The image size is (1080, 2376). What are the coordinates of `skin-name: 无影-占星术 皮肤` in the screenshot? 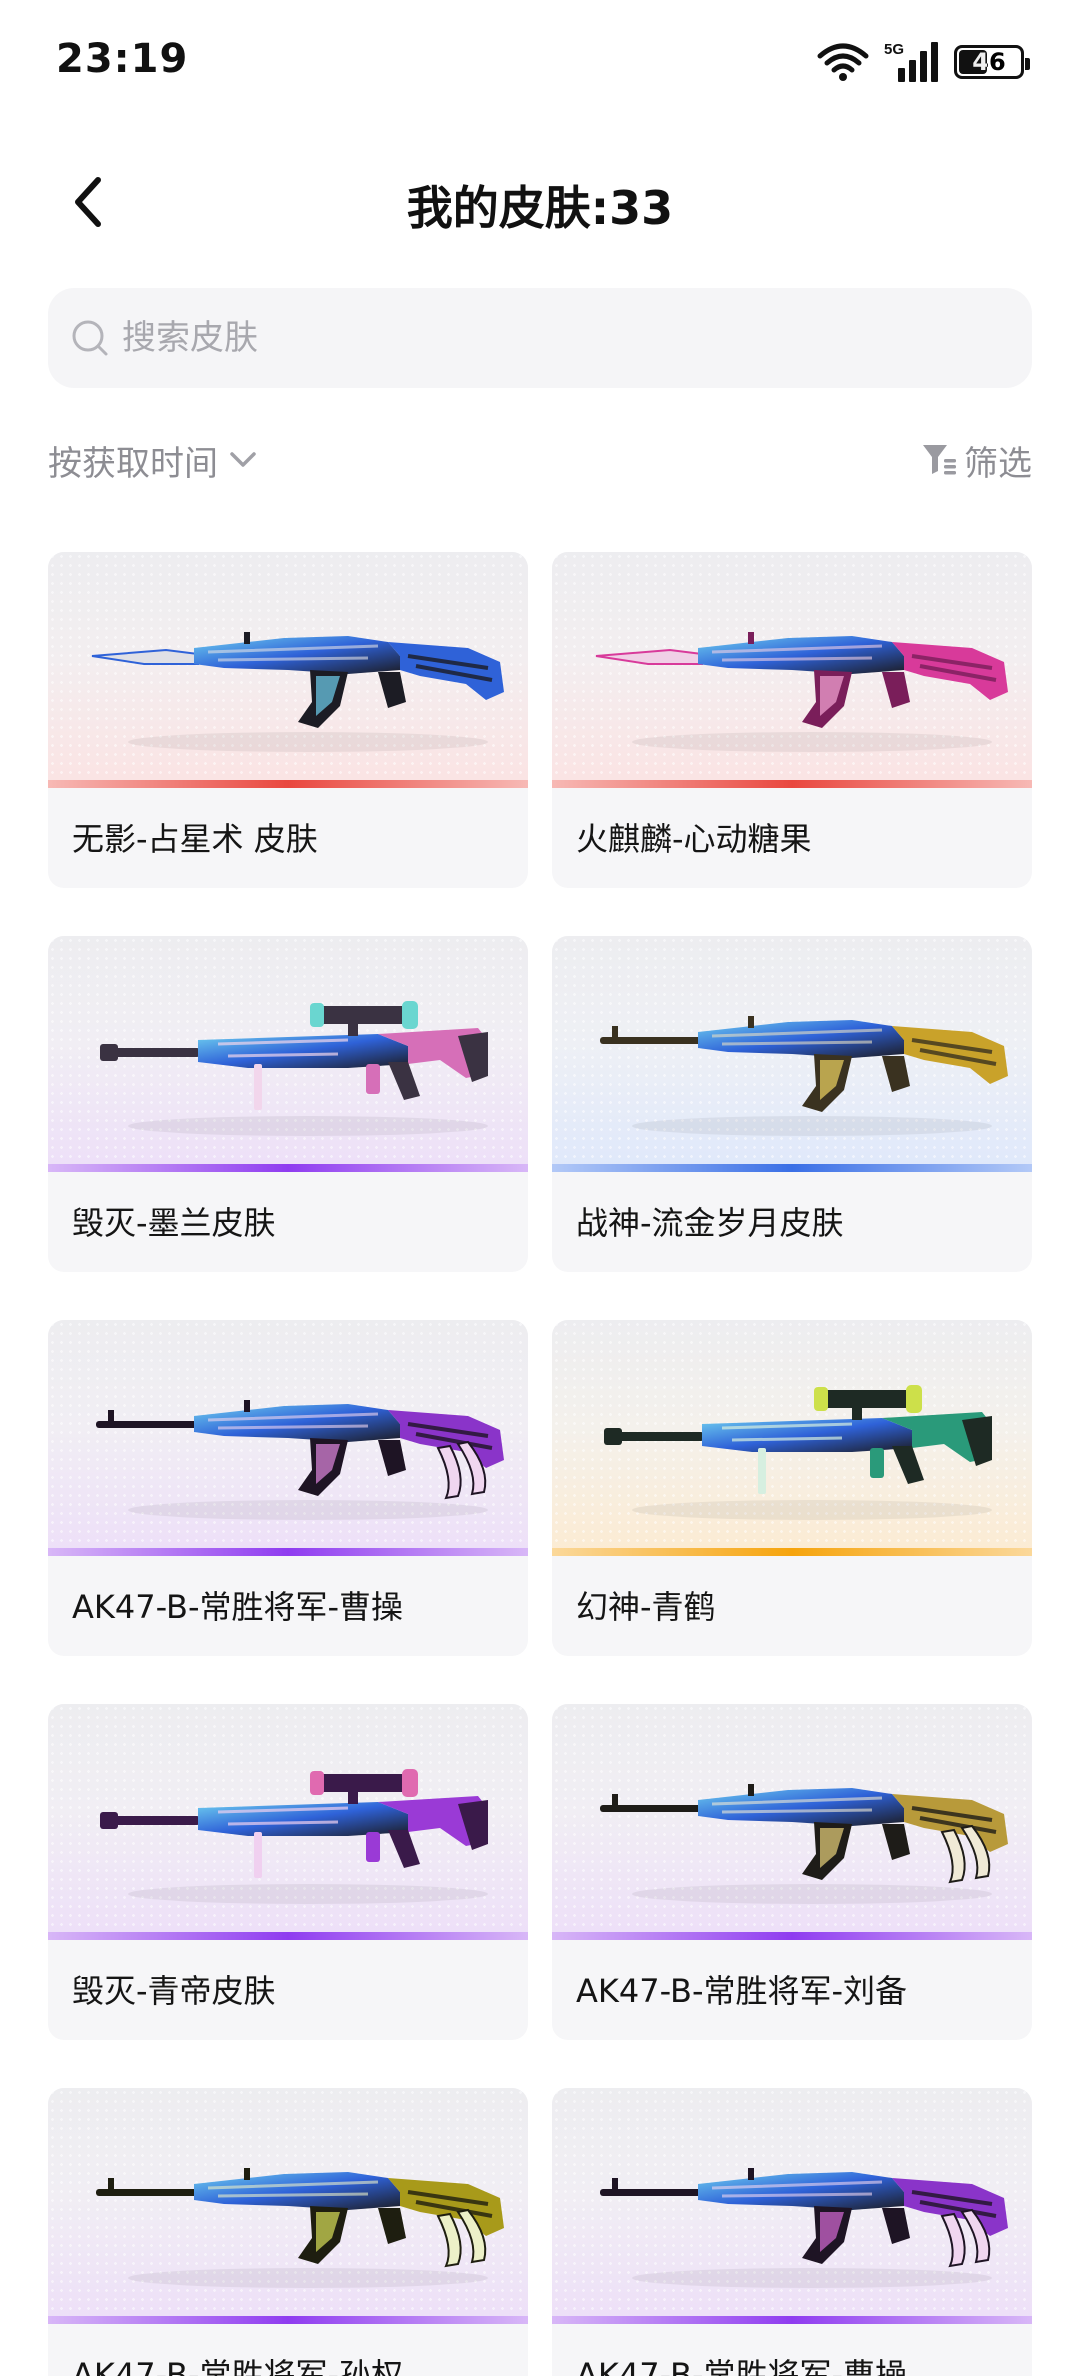 It's located at (195, 839).